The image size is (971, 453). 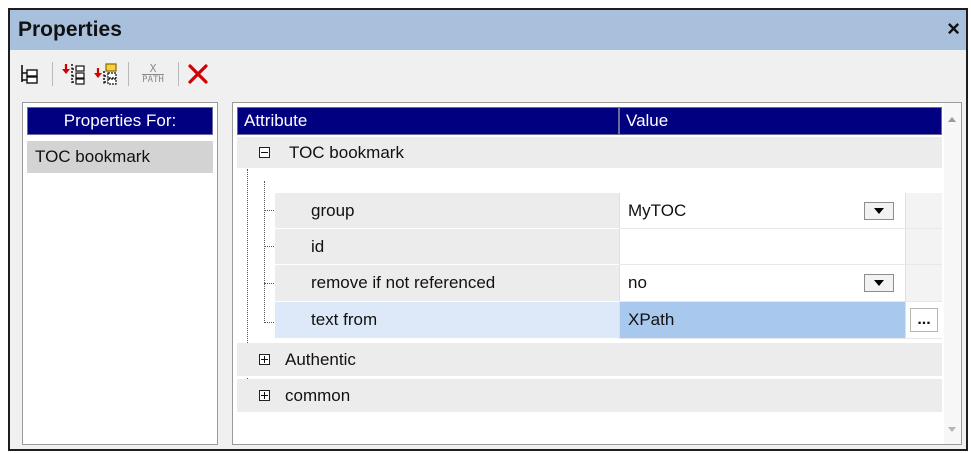 What do you see at coordinates (105, 74) in the screenshot?
I see `append-node-after-icon` at bounding box center [105, 74].